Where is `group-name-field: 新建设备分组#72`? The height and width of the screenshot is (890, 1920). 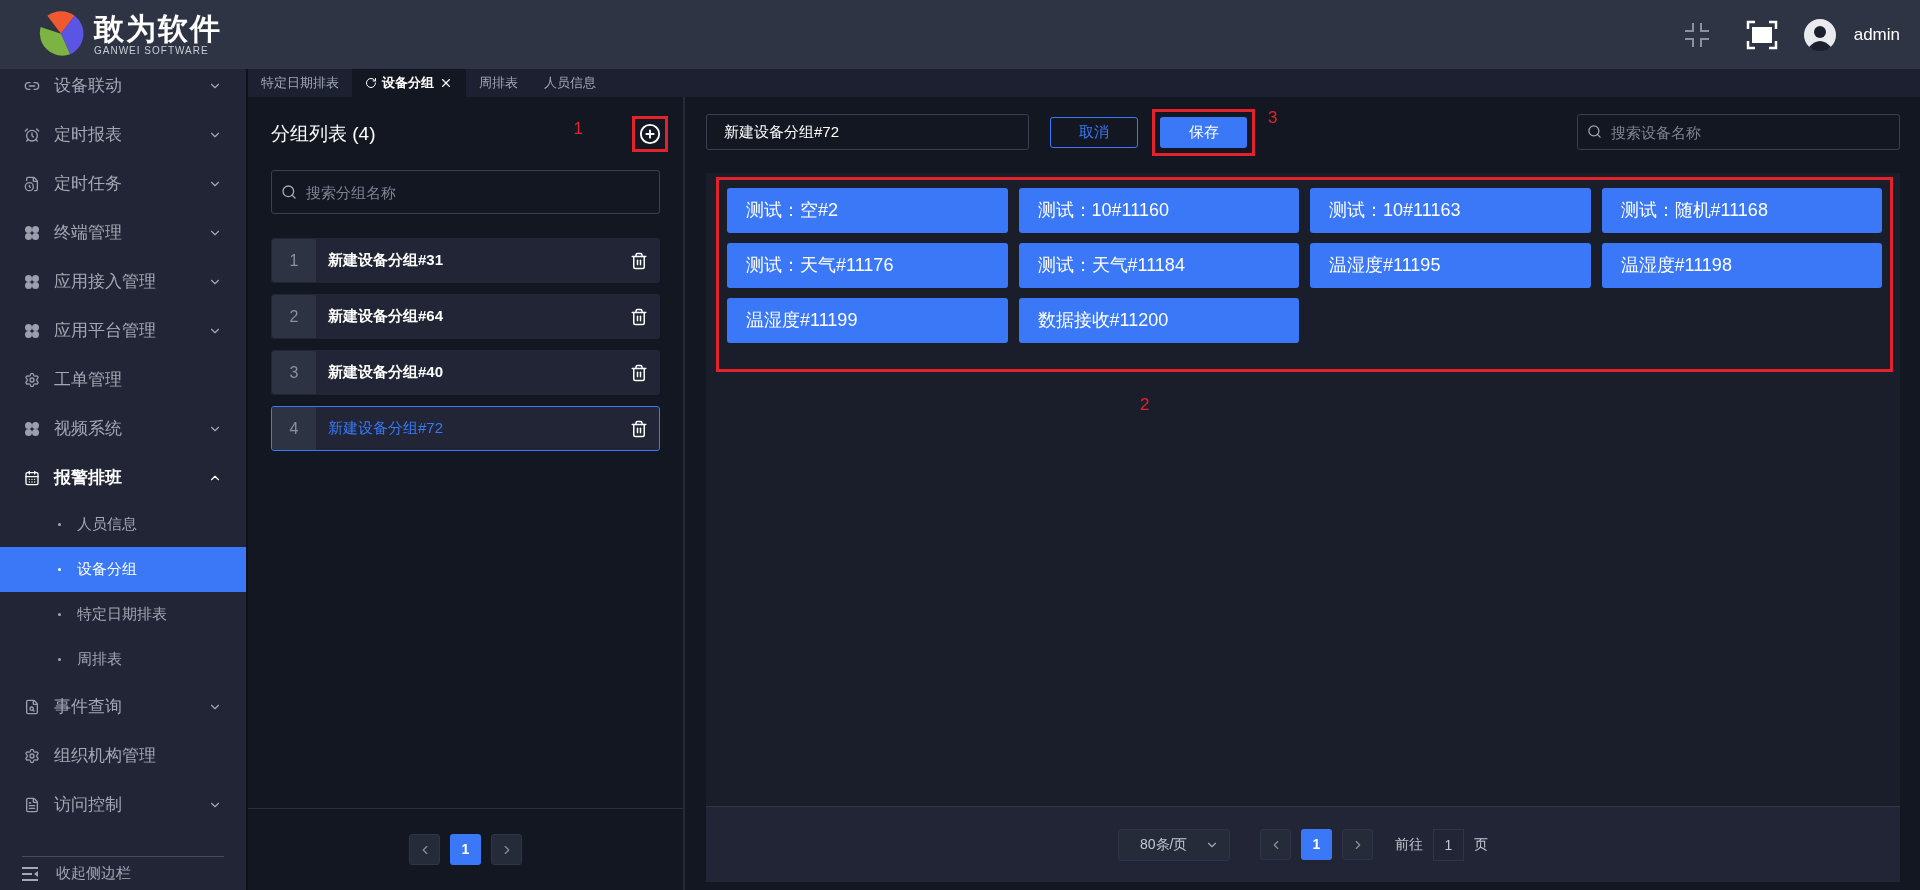
group-name-field: 新建设备分组#72 is located at coordinates (867, 132).